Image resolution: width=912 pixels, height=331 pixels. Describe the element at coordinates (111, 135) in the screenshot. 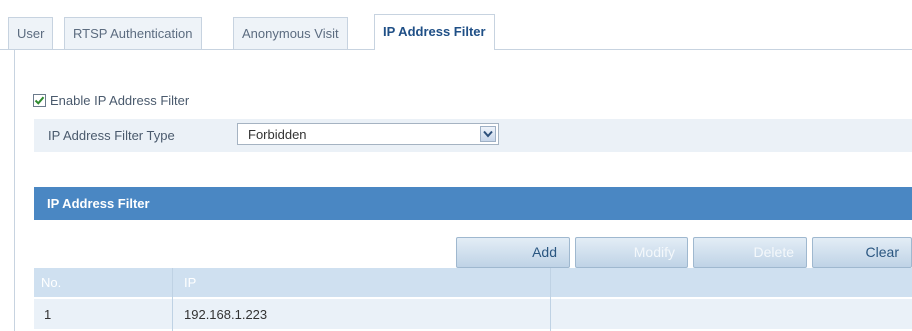

I see `filter-type-label: IP Address Filter Type` at that location.